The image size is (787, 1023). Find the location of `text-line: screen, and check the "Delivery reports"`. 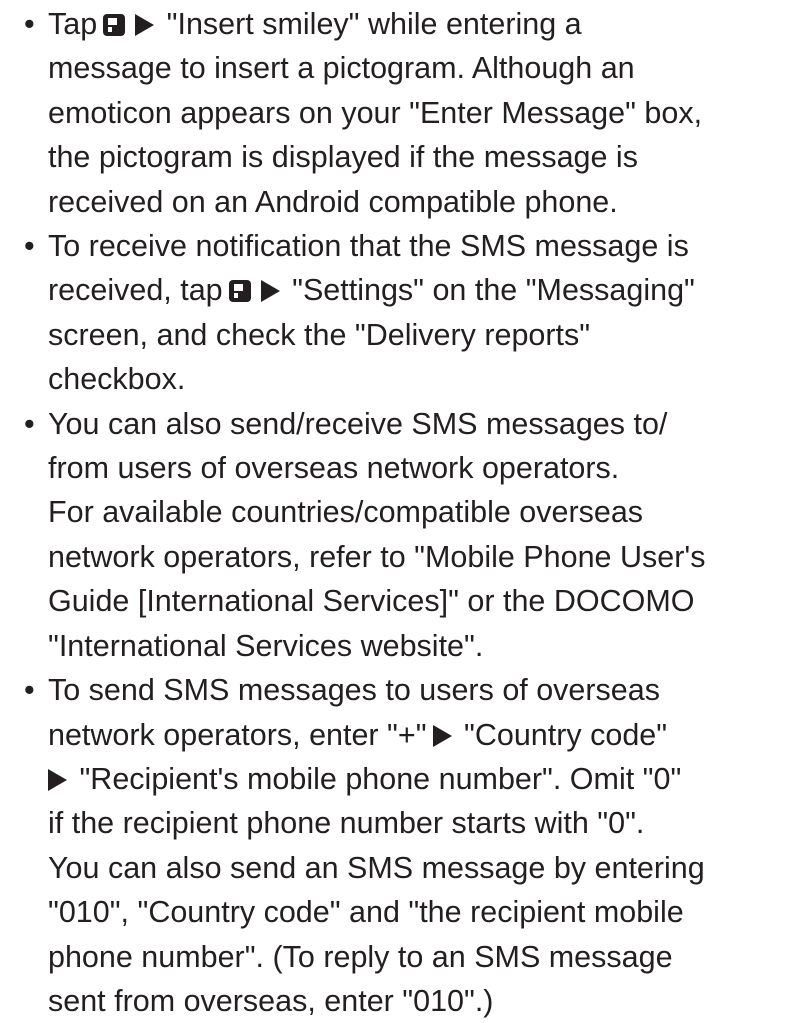

text-line: screen, and check the "Delivery reports" is located at coordinates (319, 334).